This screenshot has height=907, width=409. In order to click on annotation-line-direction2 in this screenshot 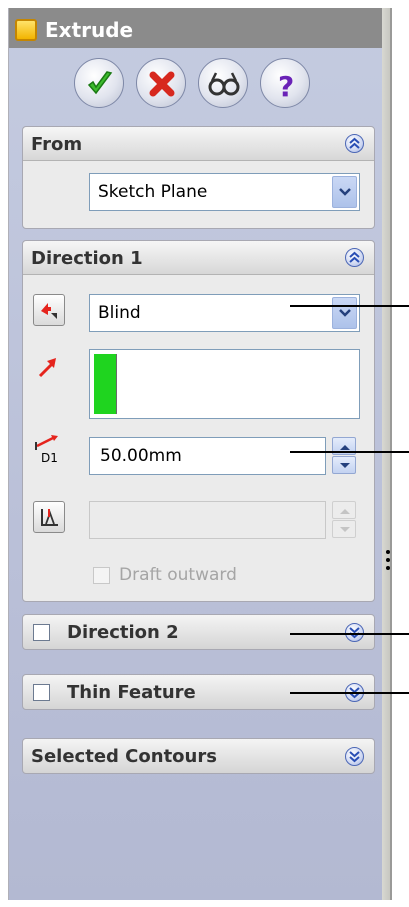, I will do `click(349, 634)`.